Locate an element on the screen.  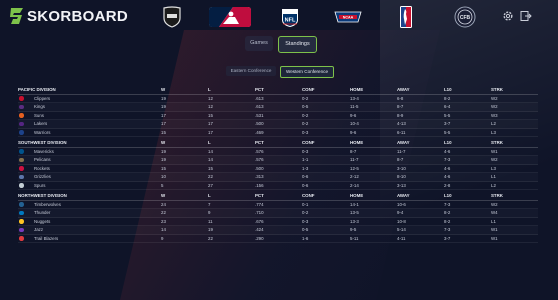
stat-home: 13-4 is located at coordinates (354, 98).